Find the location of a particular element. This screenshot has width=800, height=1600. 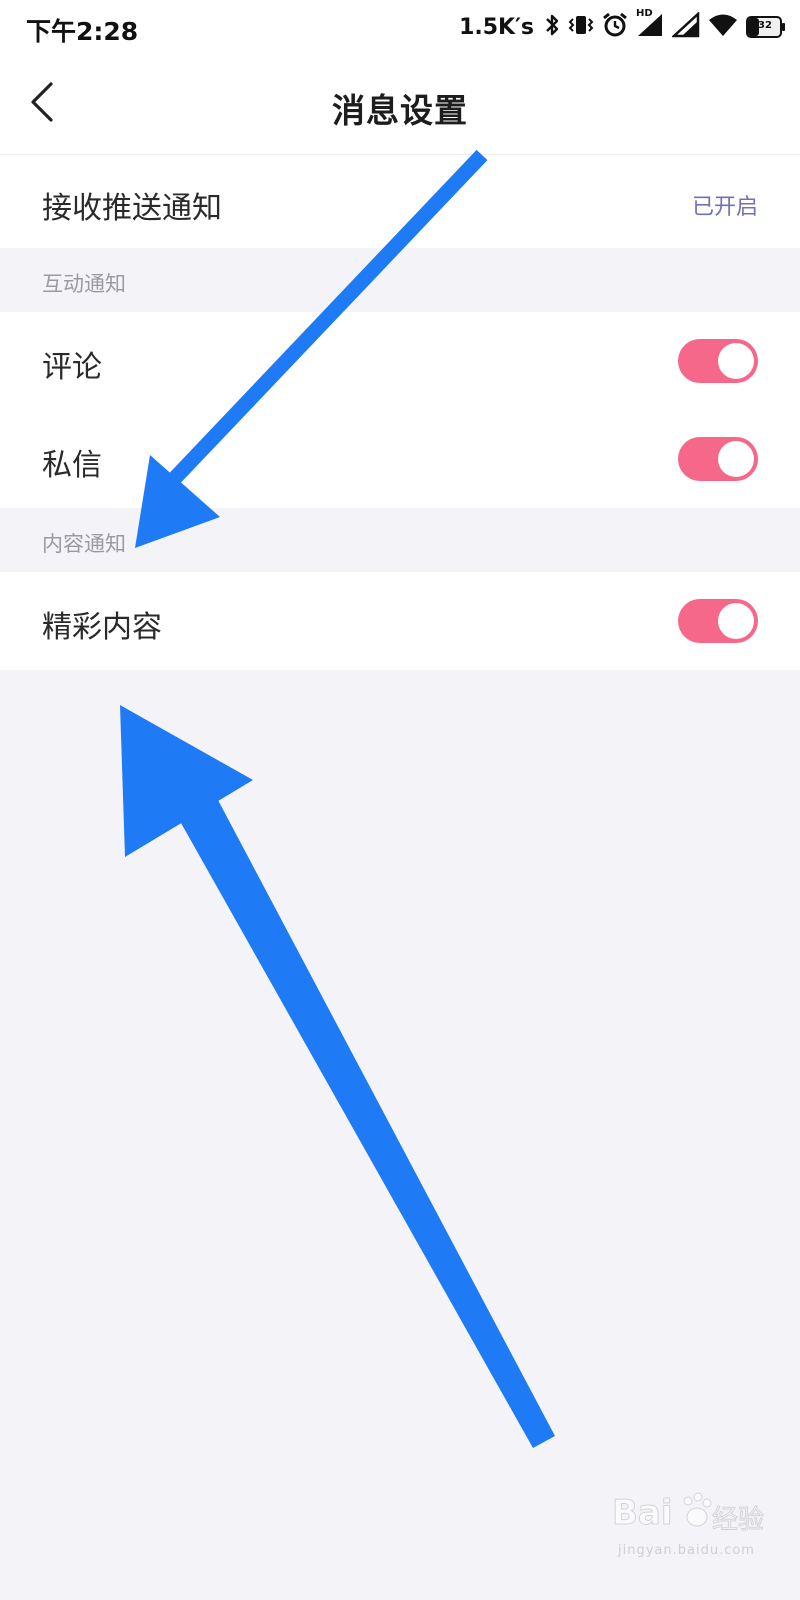

featured-content-toggle is located at coordinates (718, 621).